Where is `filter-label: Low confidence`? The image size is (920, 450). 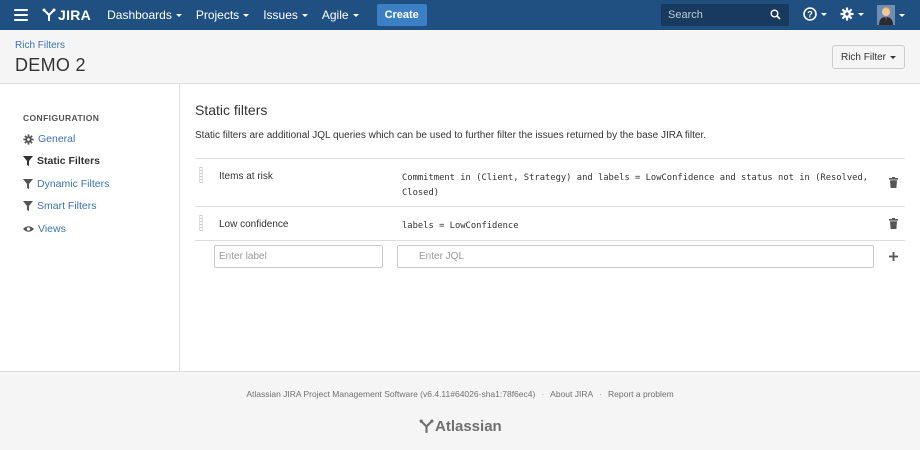 filter-label: Low confidence is located at coordinates (254, 224).